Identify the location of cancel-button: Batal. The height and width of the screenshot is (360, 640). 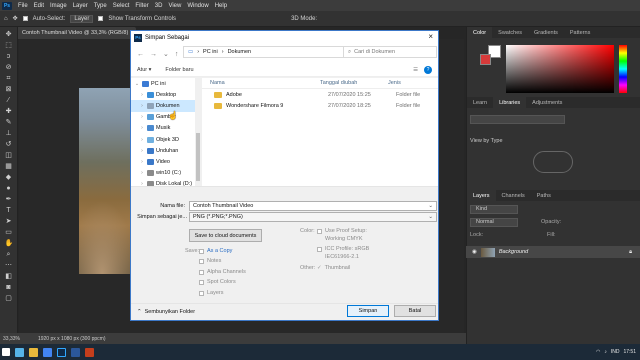
(415, 311).